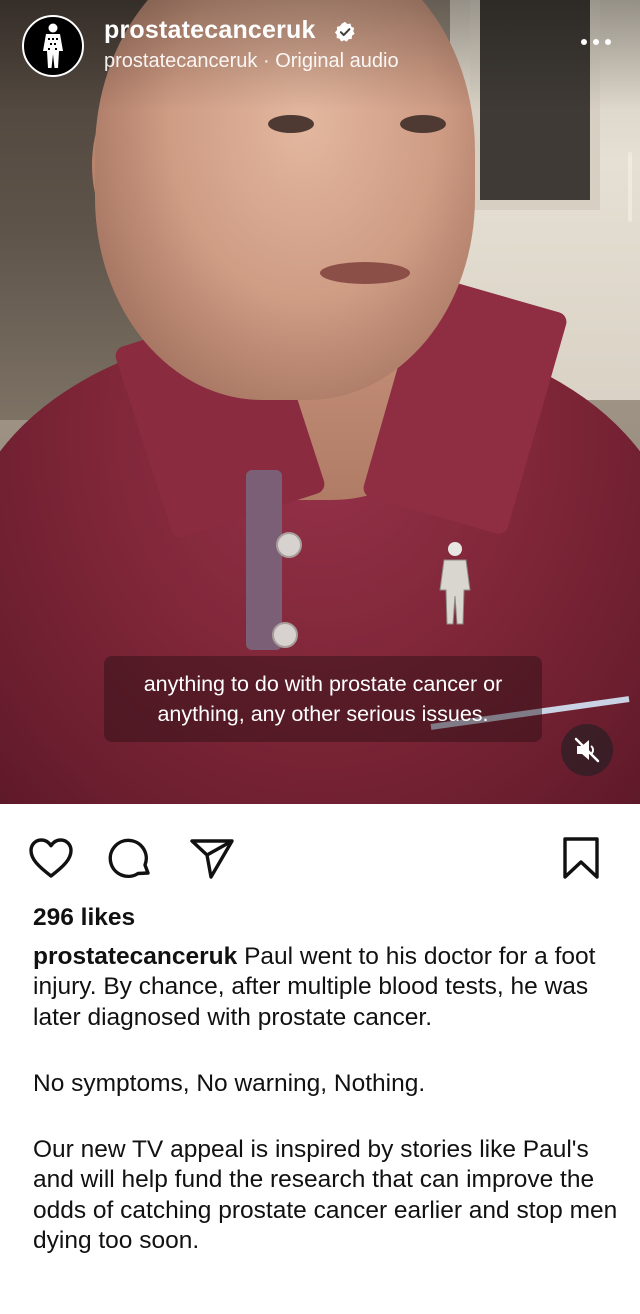  Describe the element at coordinates (344, 31) in the screenshot. I see `verified-badge-icon` at that location.